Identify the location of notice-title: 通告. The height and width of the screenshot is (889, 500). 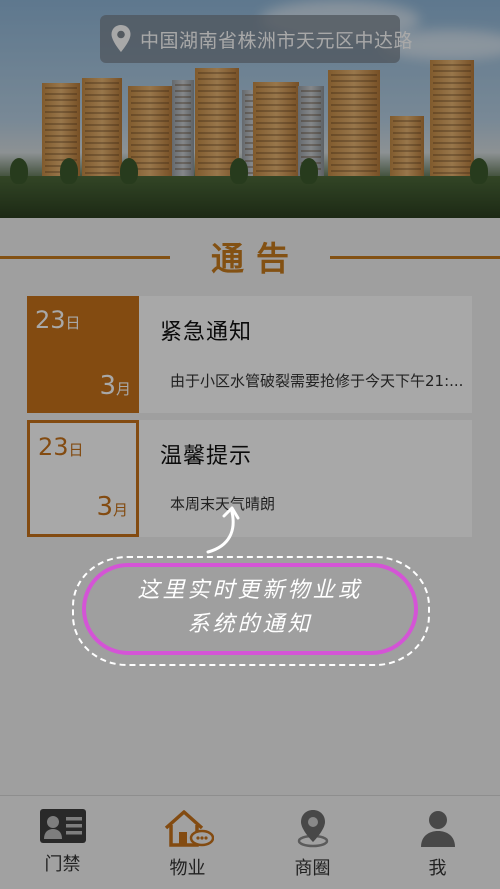
(256, 258).